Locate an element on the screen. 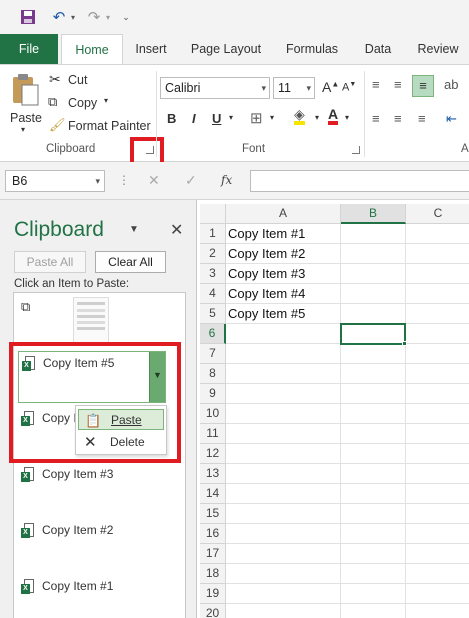 The height and width of the screenshot is (618, 469). cell-a13 is located at coordinates (283, 474).